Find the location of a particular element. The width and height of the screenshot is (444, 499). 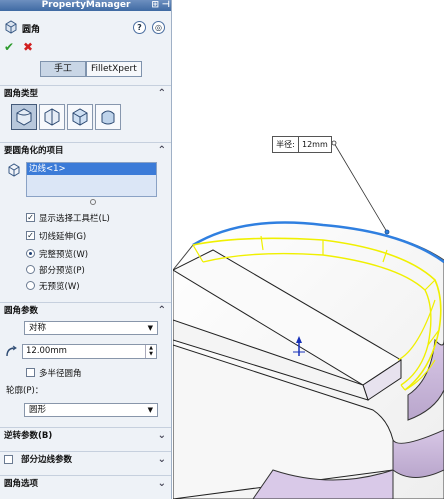

symmetric-select: 对称 ▼ is located at coordinates (91, 328).